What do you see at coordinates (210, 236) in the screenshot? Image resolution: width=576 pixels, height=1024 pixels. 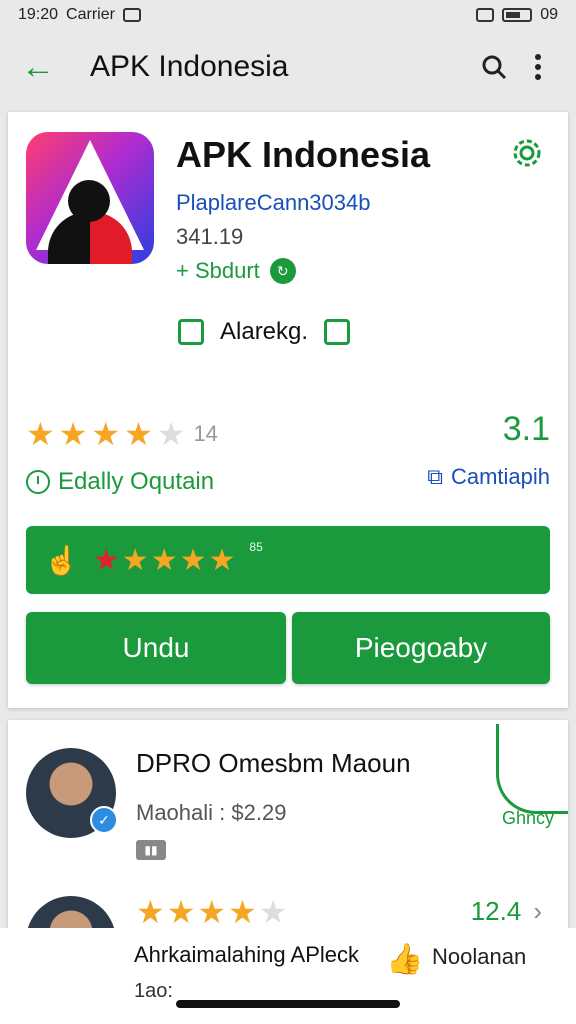 I see `app-version: 341.19` at bounding box center [210, 236].